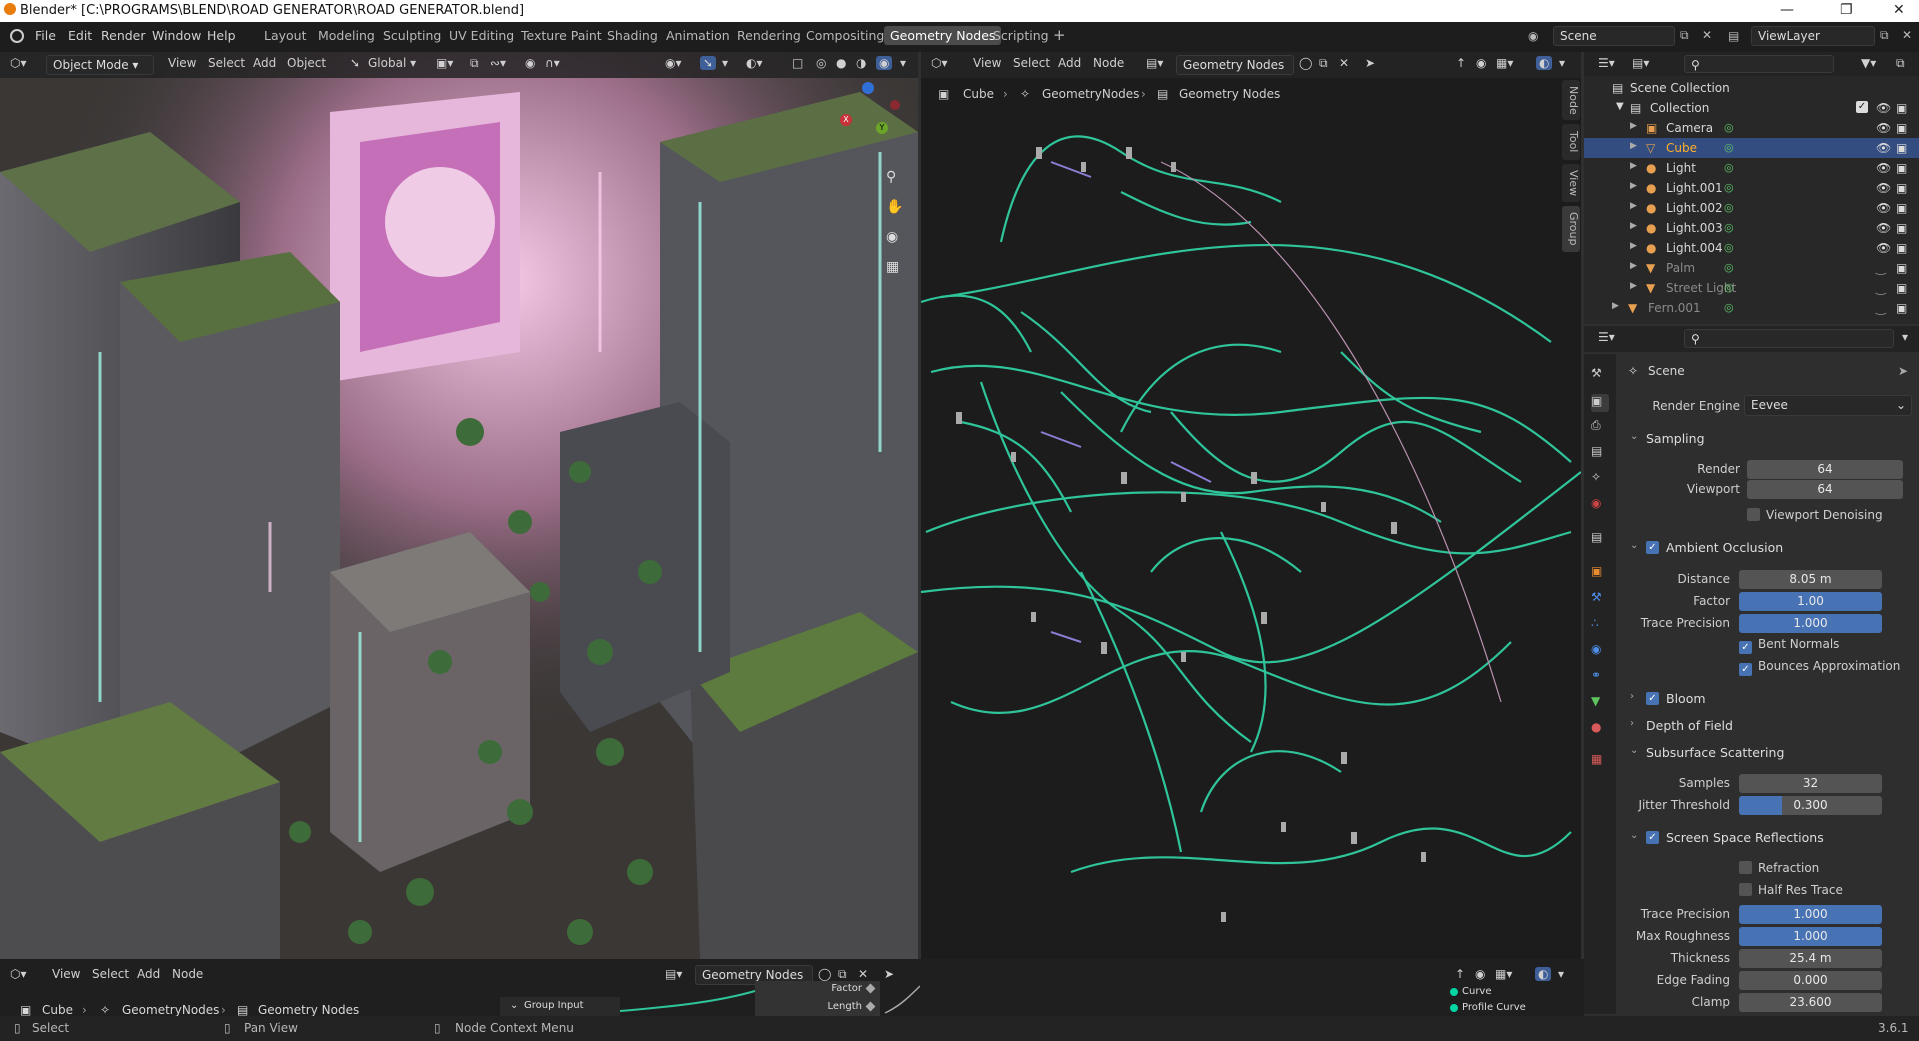 This screenshot has width=1919, height=1041. Describe the element at coordinates (57, 1010) in the screenshot. I see `bottom-breadcrumb-cube: Cube` at that location.